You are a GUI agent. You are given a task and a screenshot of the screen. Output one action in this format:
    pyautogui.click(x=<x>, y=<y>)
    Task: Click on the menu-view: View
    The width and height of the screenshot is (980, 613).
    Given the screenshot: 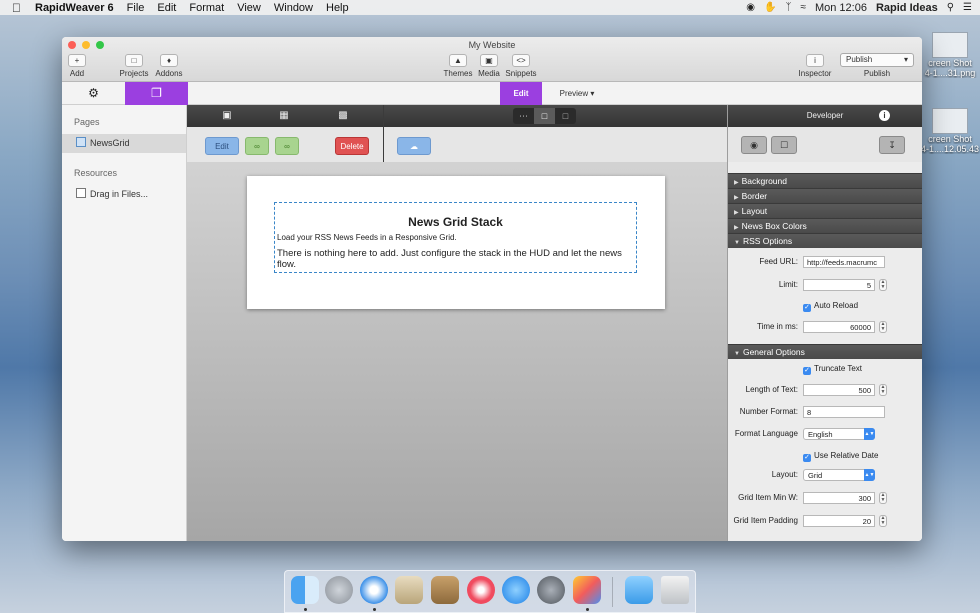 What is the action you would take?
    pyautogui.click(x=249, y=8)
    